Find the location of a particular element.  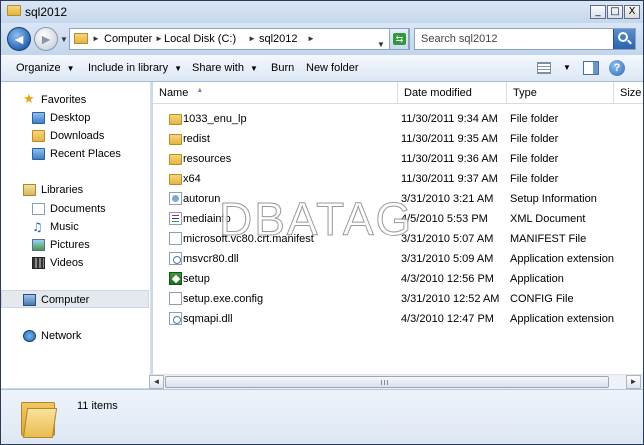

nav-recent-places: Recent Places is located at coordinates (75, 154).